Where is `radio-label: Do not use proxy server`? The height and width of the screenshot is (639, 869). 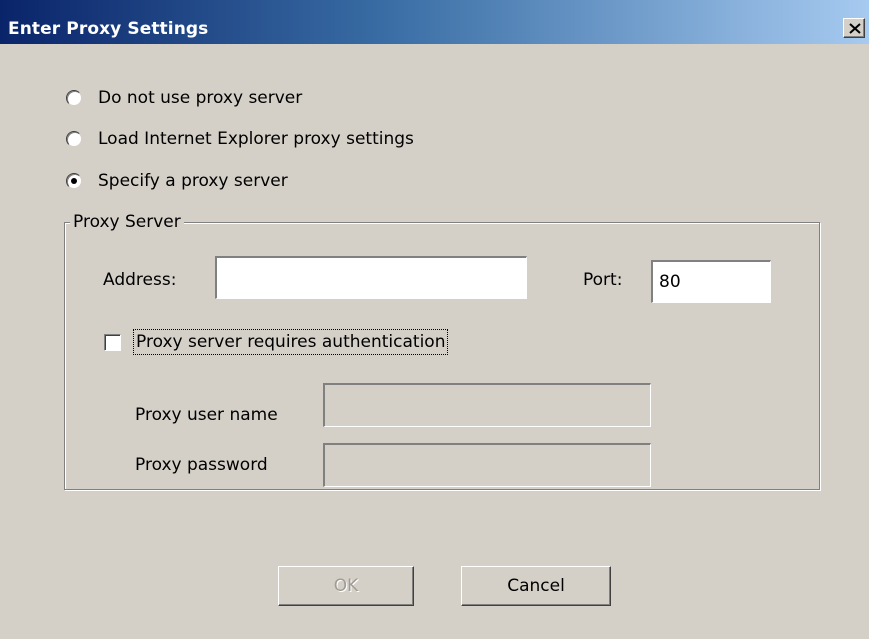
radio-label: Do not use proxy server is located at coordinates (200, 98).